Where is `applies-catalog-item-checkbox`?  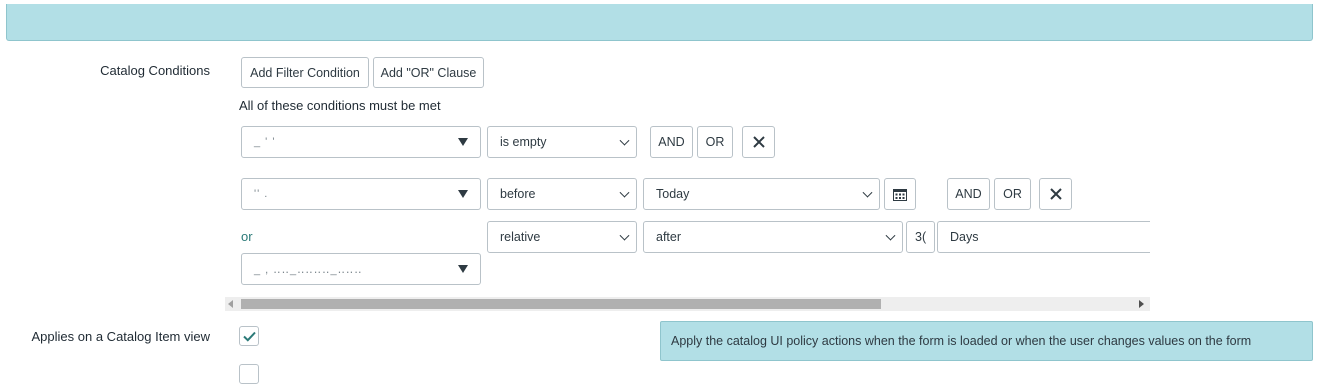 applies-catalog-item-checkbox is located at coordinates (249, 336).